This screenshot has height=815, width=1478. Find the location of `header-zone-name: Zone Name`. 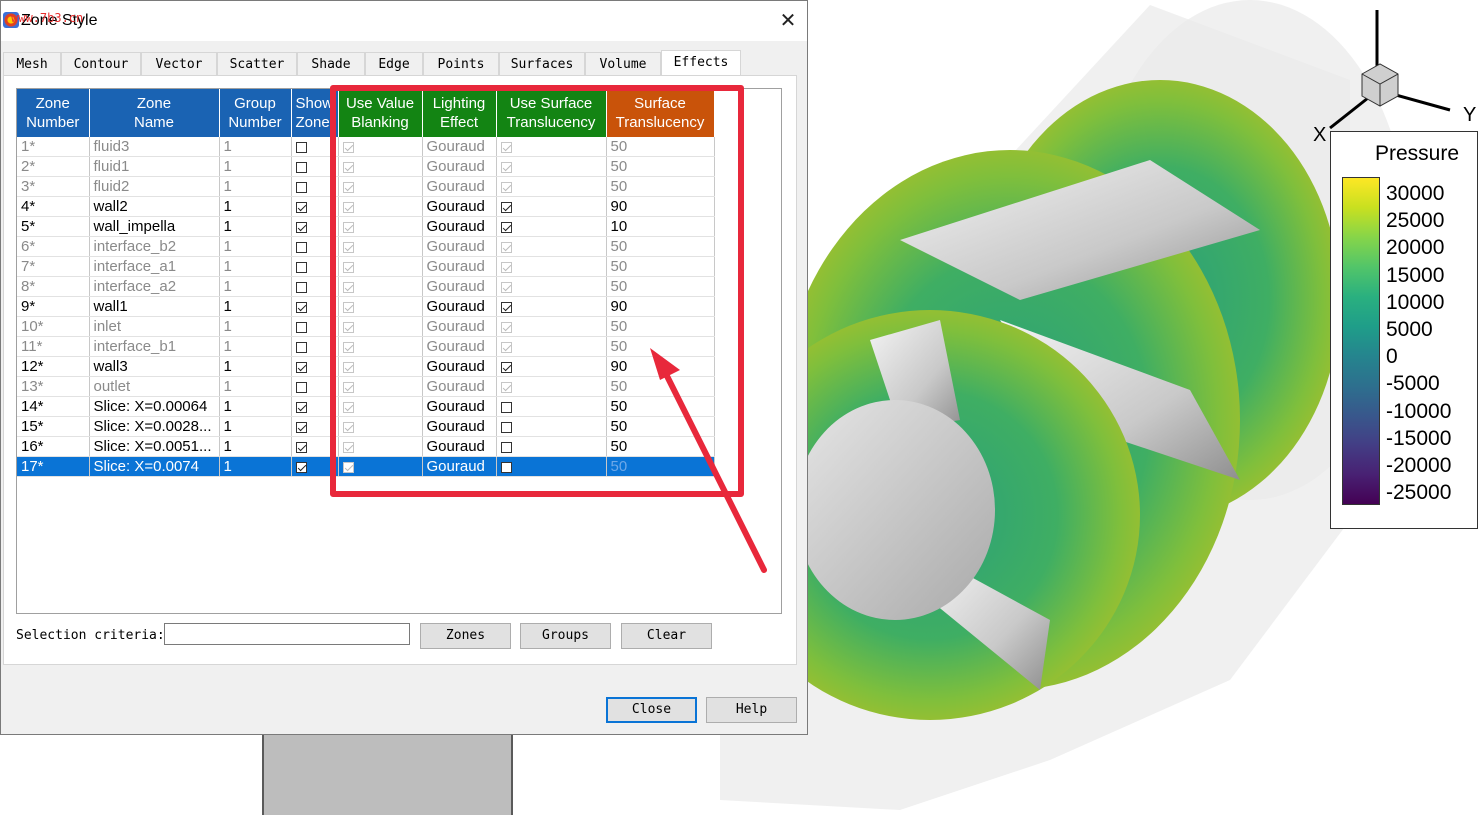

header-zone-name: Zone Name is located at coordinates (154, 113).